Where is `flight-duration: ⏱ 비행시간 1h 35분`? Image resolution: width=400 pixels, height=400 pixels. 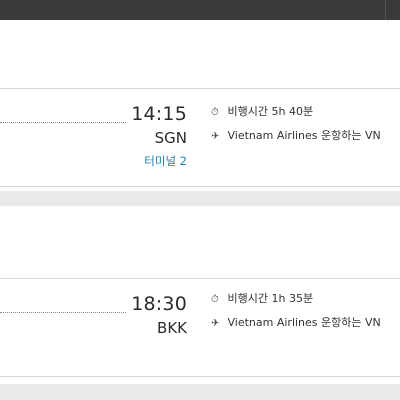
flight-duration: ⏱ 비행시간 1h 35분 is located at coordinates (262, 298).